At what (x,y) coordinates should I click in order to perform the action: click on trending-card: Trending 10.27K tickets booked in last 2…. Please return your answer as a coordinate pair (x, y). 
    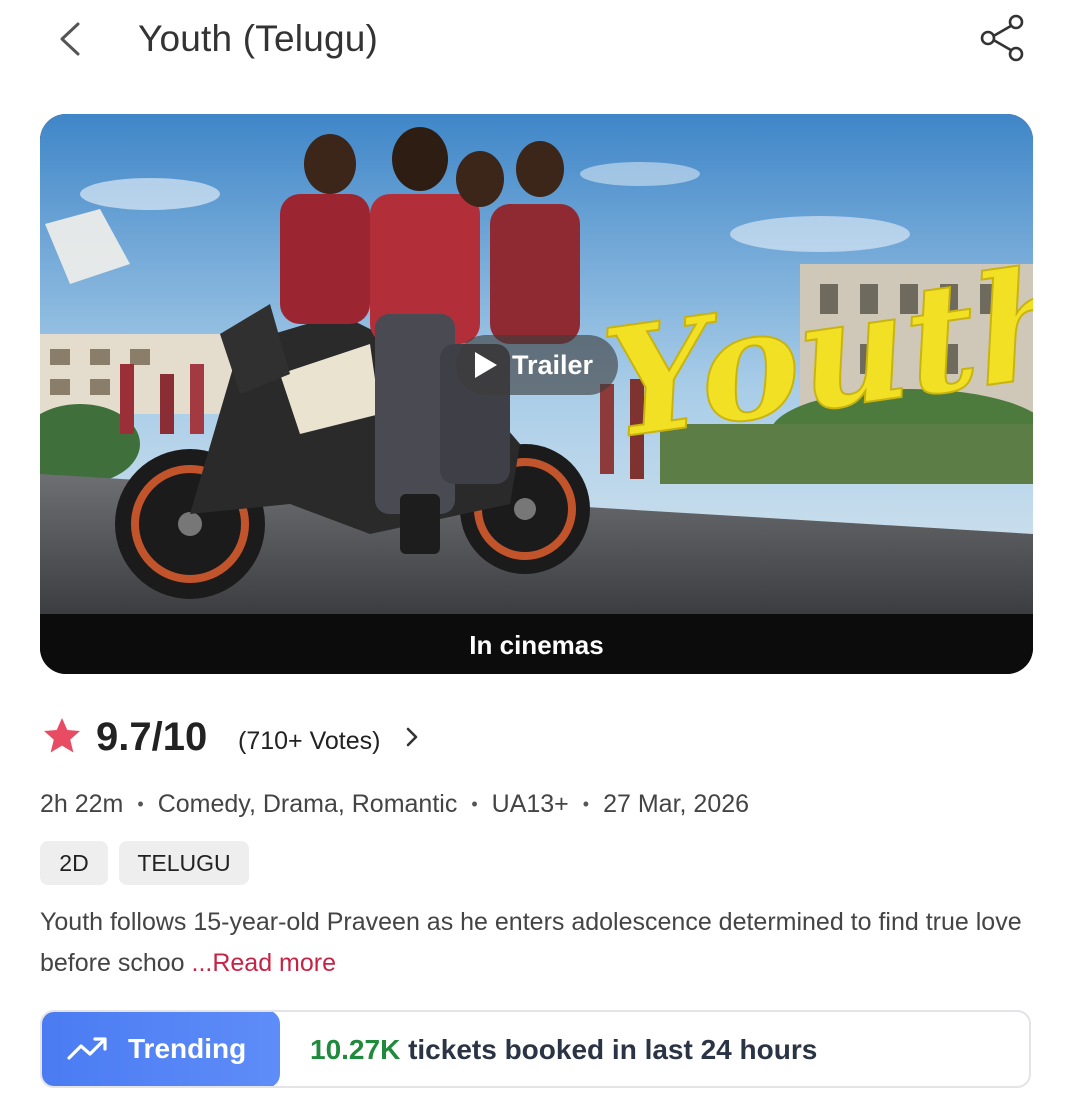
    Looking at the image, I should click on (535, 1049).